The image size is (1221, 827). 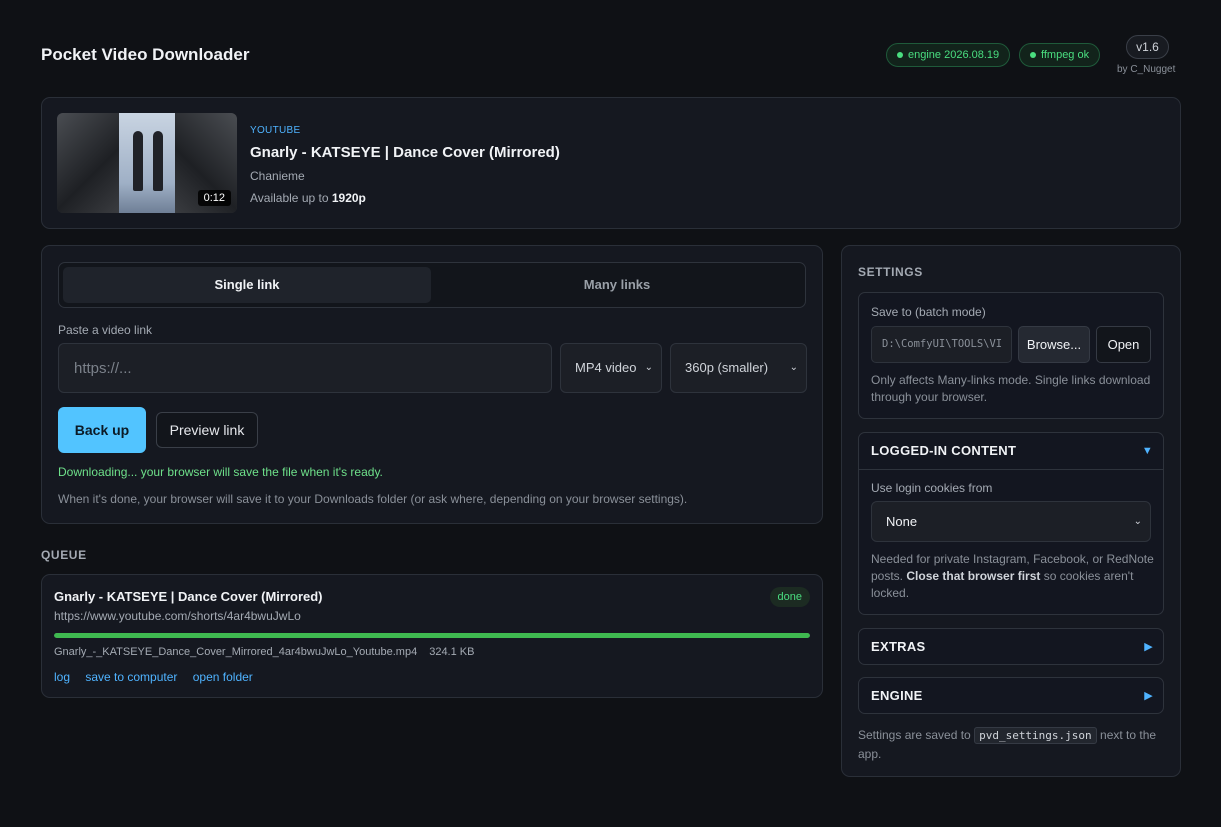 I want to click on engine-status-pill: engine 2026.08.19, so click(x=948, y=55).